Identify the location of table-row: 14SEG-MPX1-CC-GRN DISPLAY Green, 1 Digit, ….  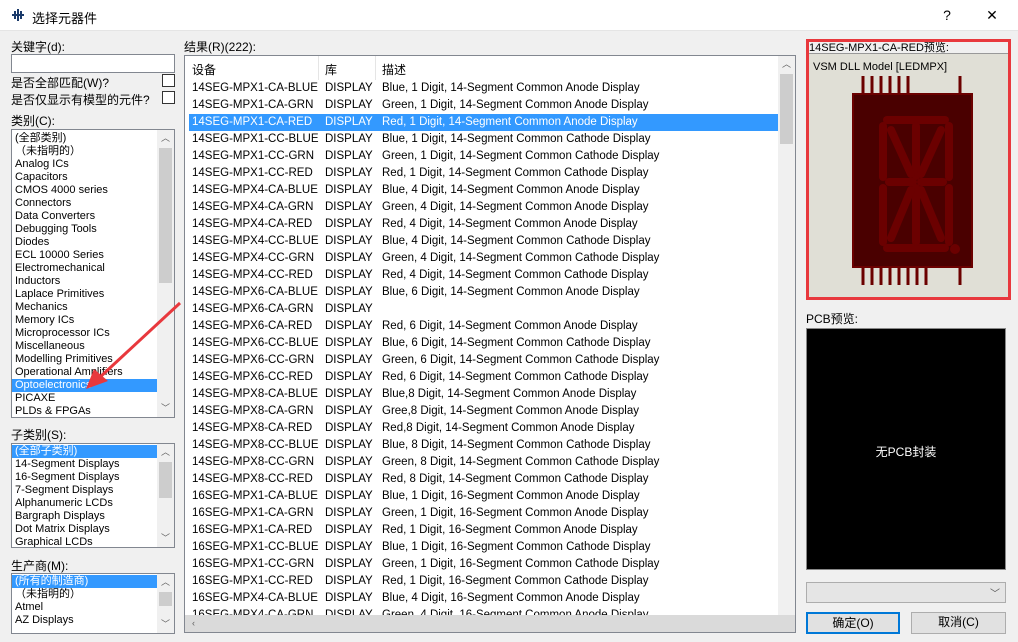
(484, 156).